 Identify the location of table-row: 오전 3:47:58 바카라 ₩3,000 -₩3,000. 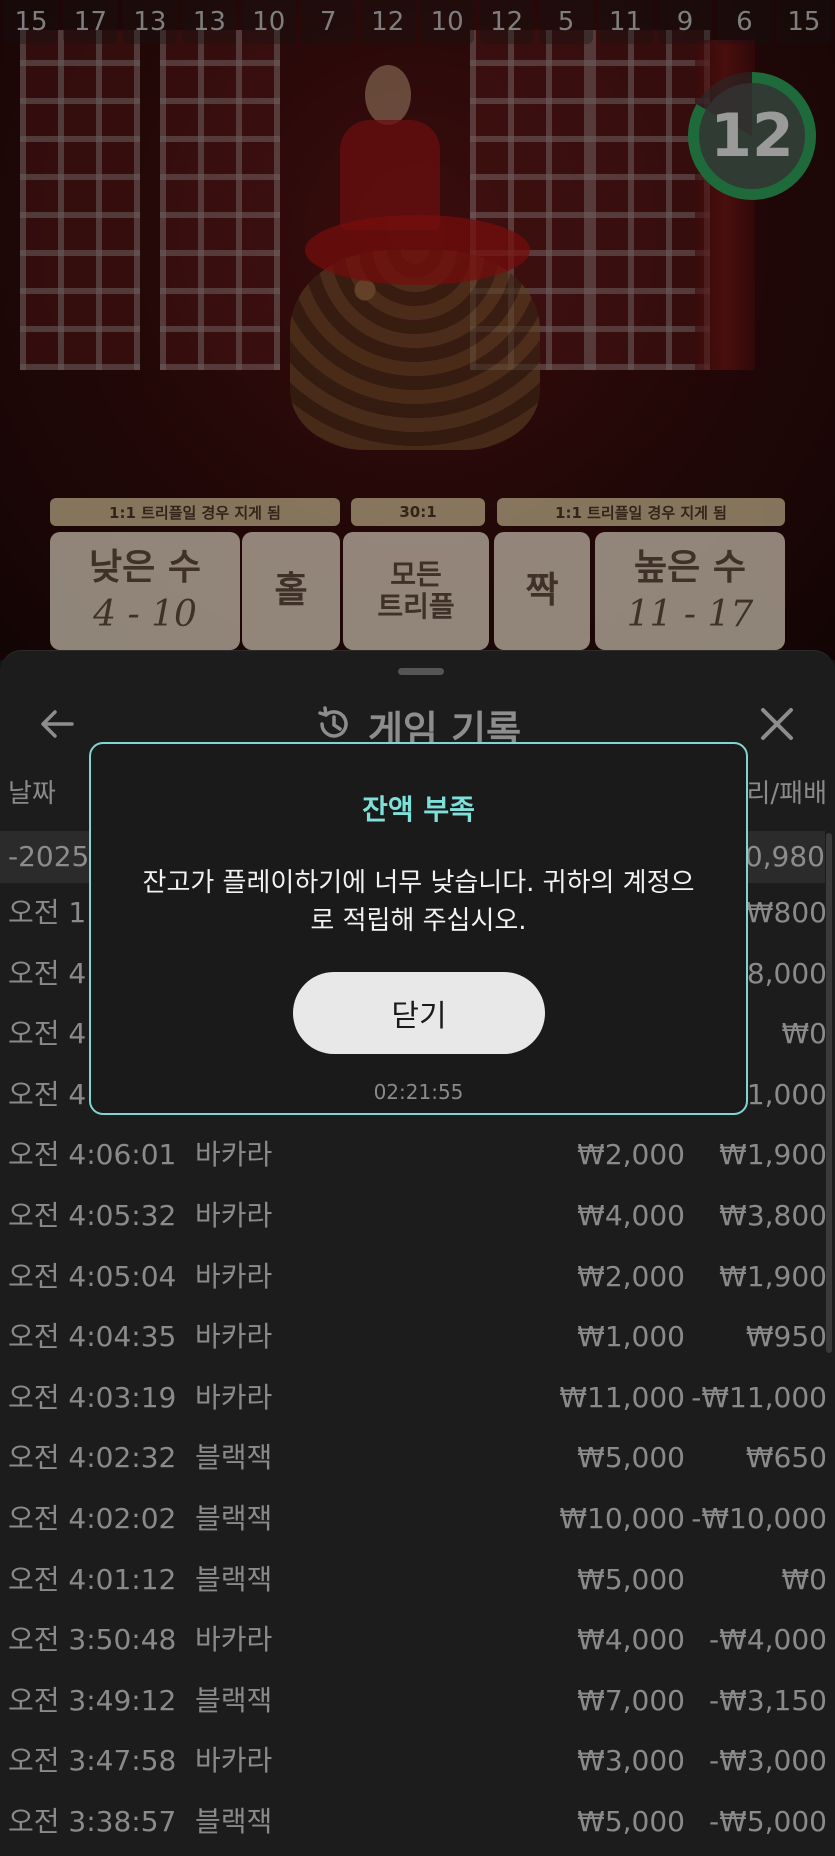
(417, 1761).